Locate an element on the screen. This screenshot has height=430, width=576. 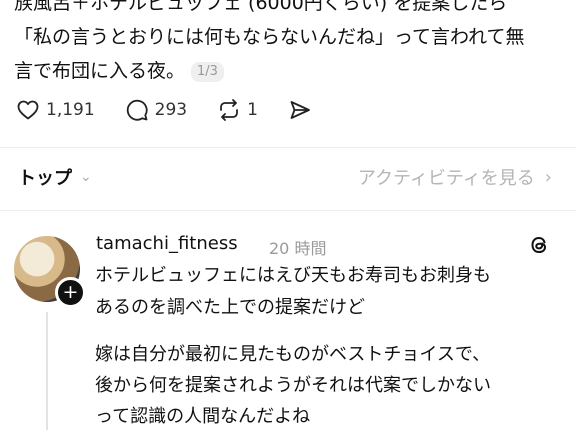
reply-text-line-1: ホテルビュッフェにはえび天もお寿司もお刺身も is located at coordinates (293, 275).